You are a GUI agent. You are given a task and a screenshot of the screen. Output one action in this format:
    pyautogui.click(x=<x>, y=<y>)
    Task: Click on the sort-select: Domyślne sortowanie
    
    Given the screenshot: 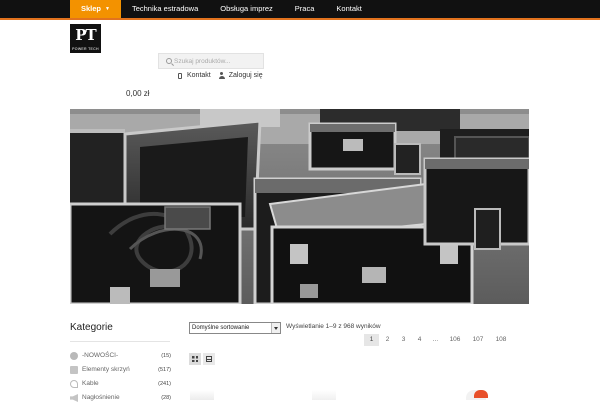 What is the action you would take?
    pyautogui.click(x=235, y=328)
    